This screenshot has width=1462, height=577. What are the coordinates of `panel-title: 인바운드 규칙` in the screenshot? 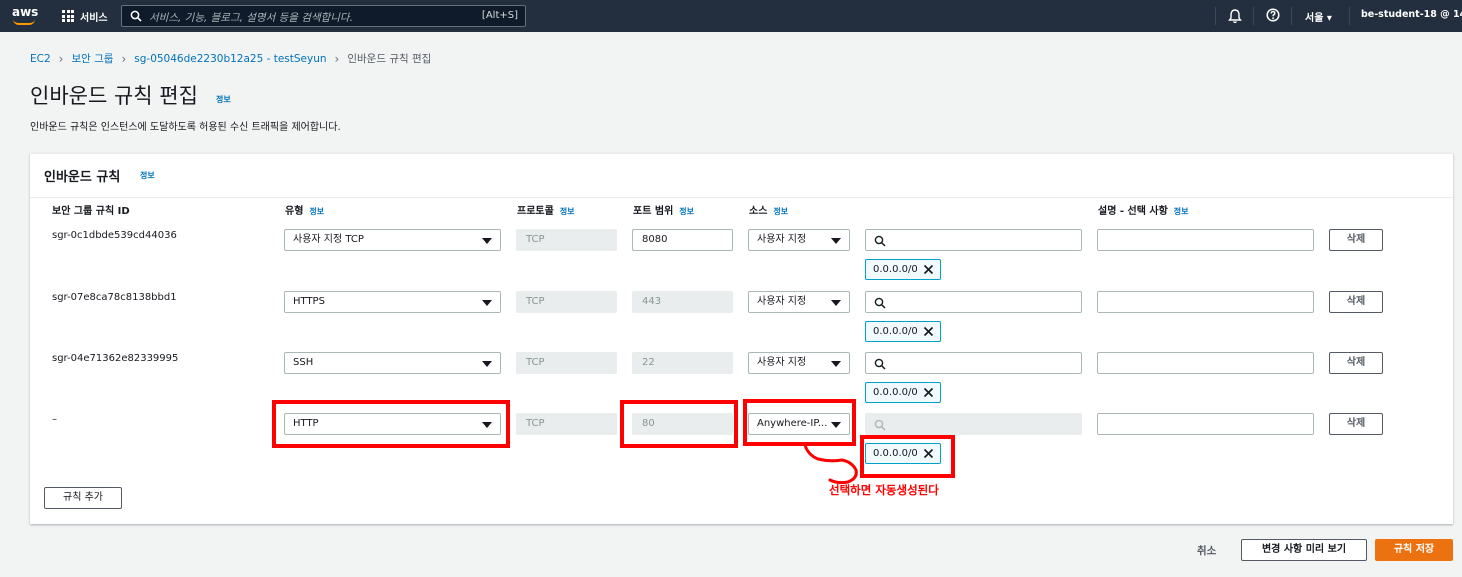 It's located at (82, 177).